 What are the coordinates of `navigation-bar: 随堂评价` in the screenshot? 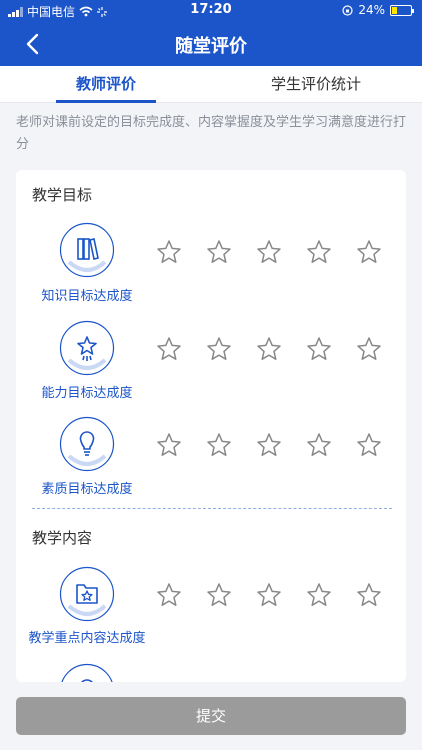 It's located at (211, 44).